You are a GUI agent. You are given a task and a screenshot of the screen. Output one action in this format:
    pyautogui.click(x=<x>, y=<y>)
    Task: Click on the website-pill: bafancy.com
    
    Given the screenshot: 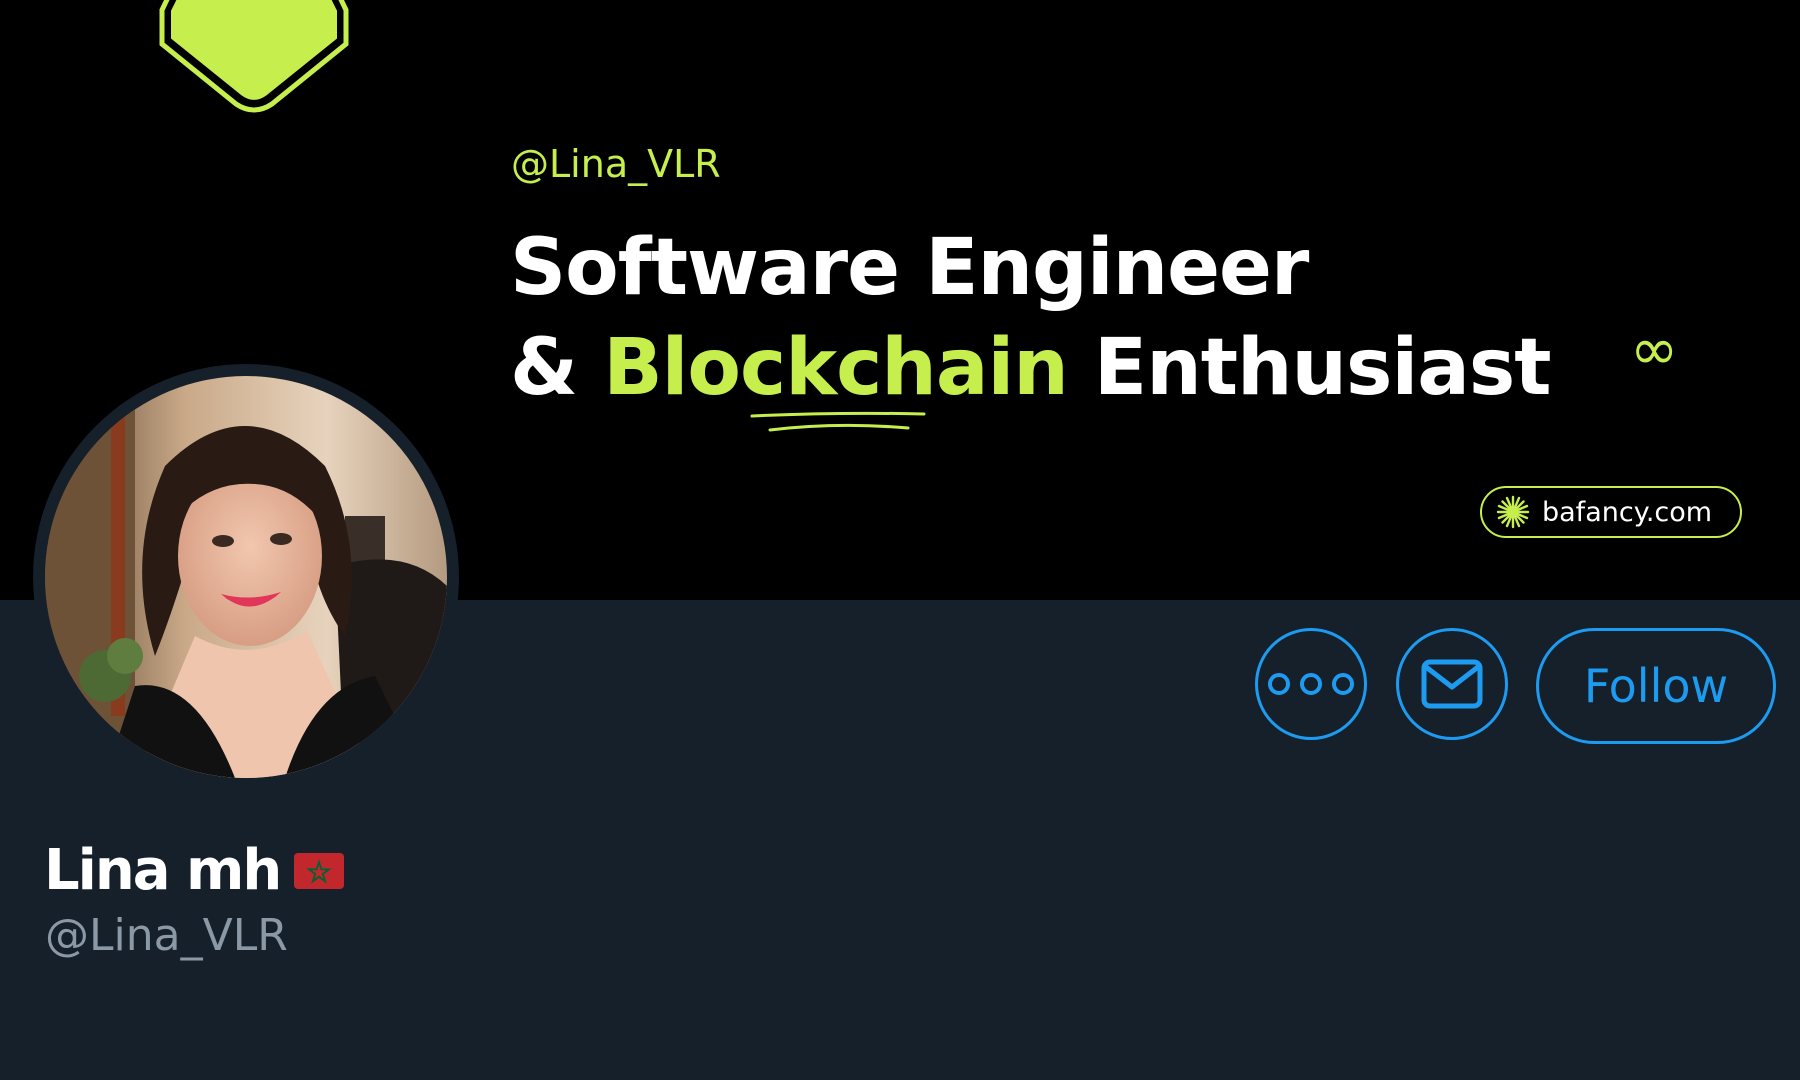 What is the action you would take?
    pyautogui.click(x=1611, y=512)
    